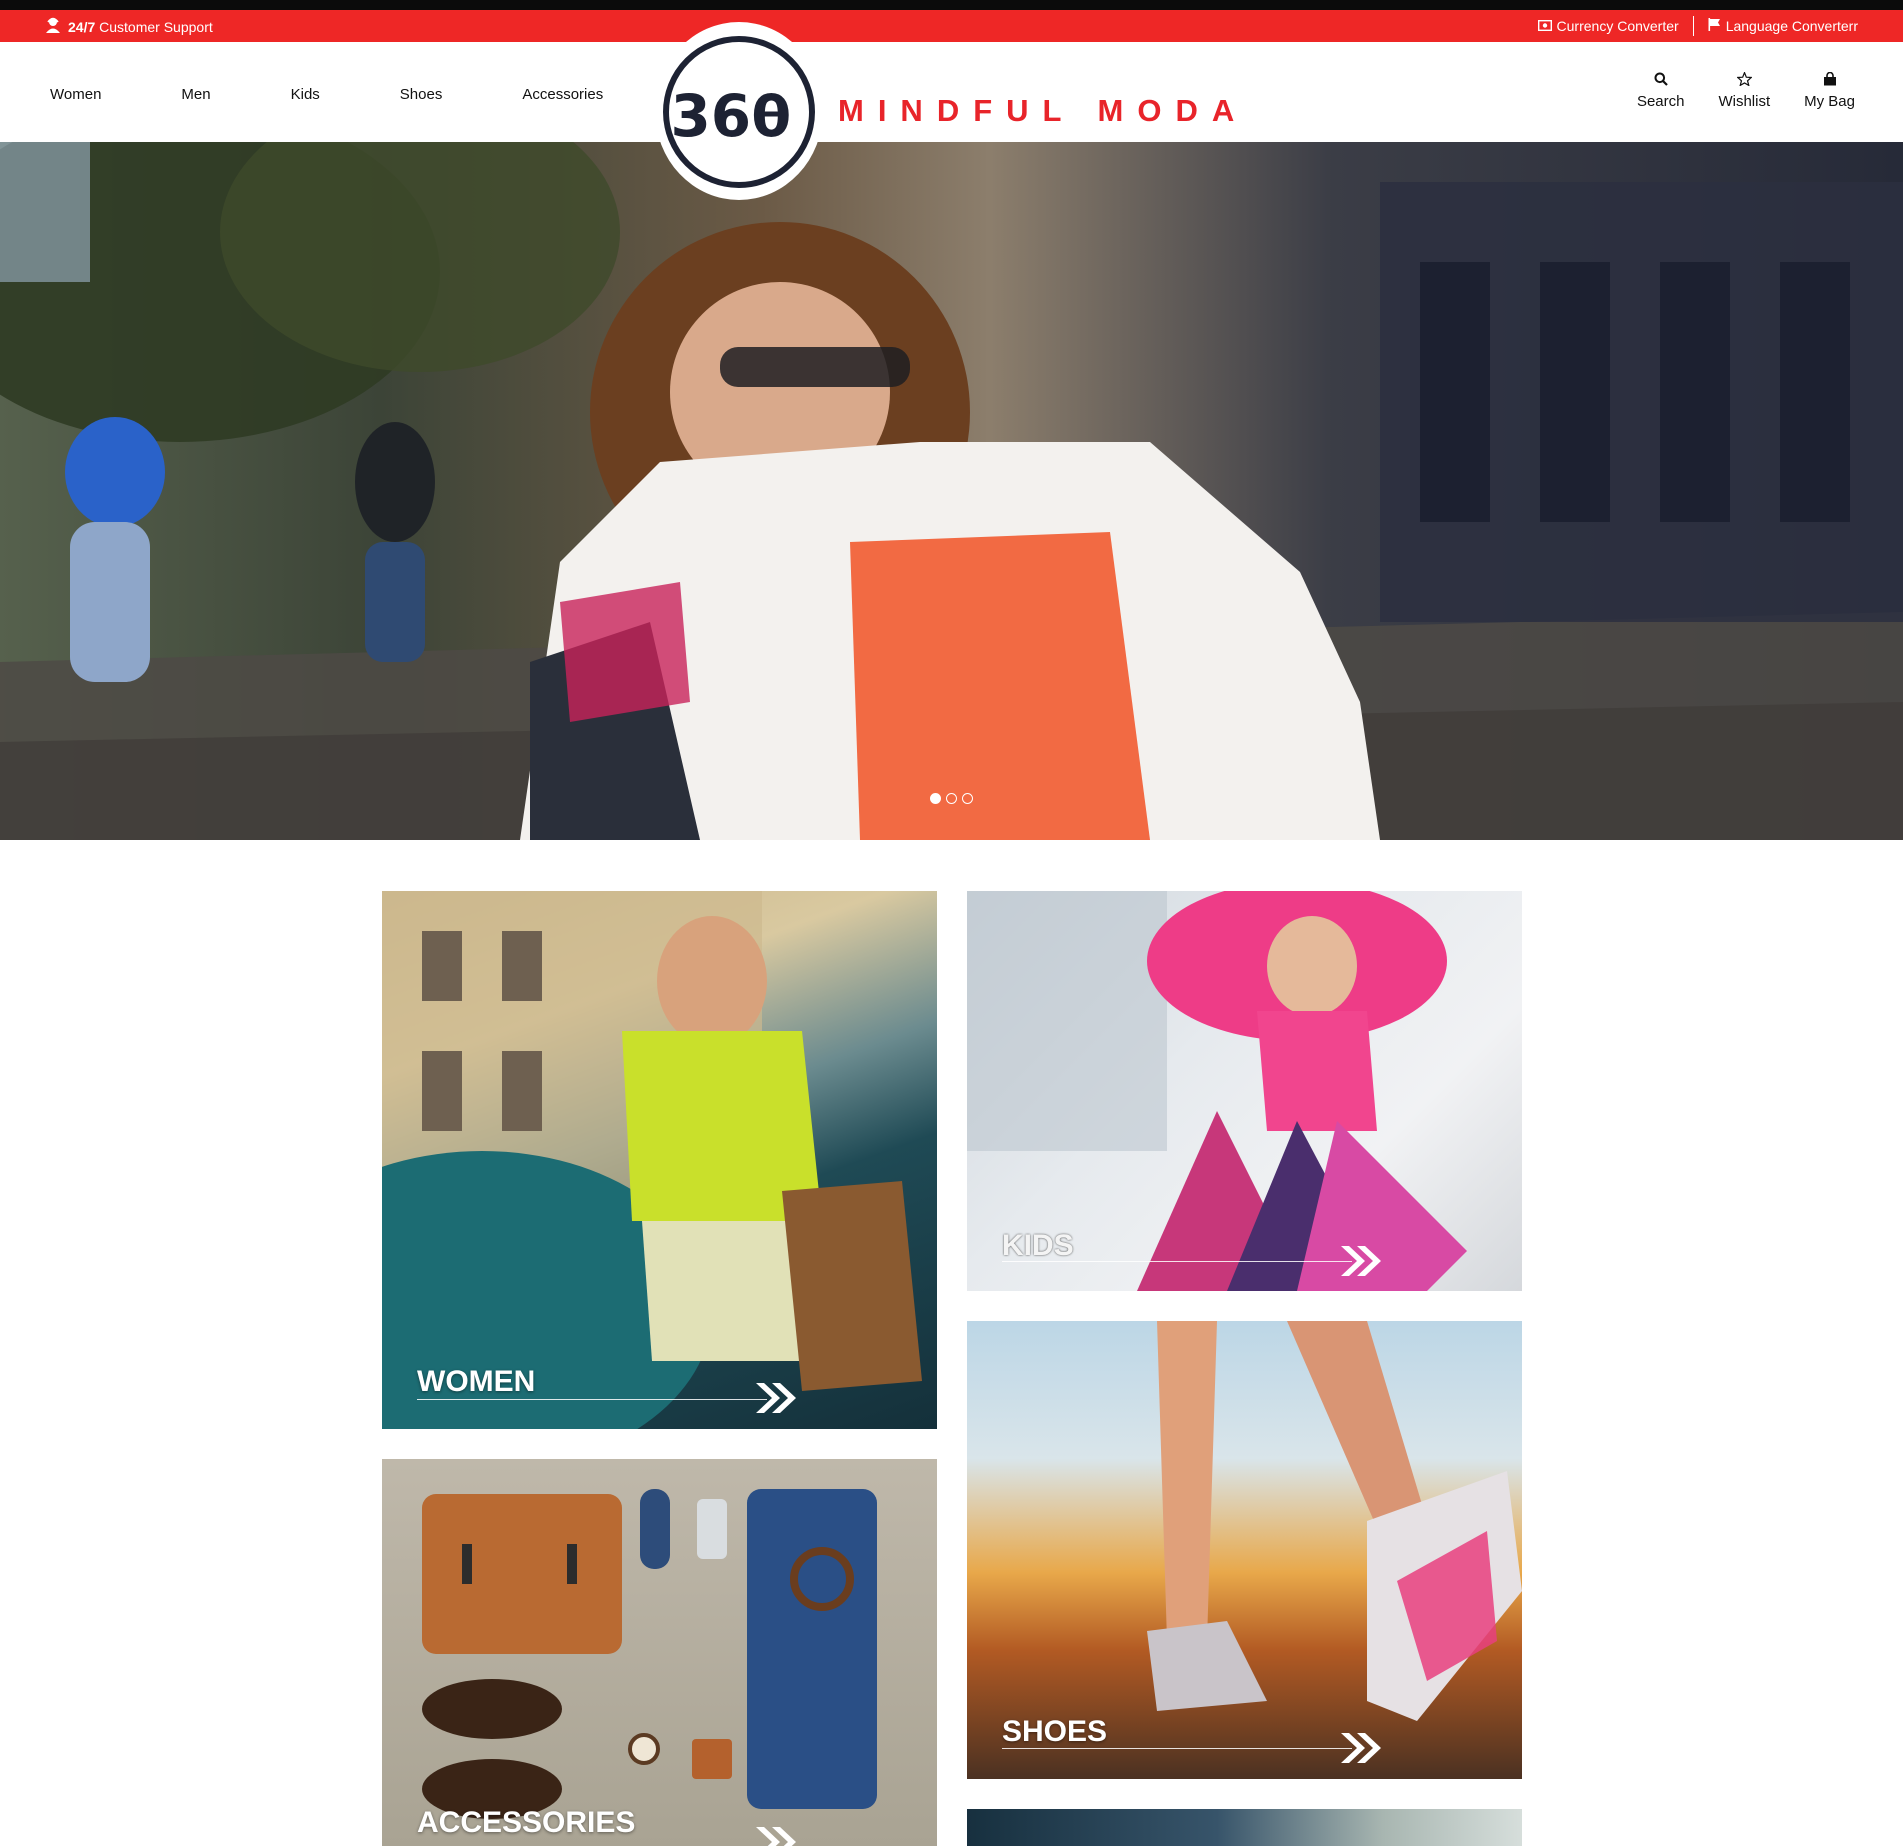 This screenshot has height=1846, width=1903. What do you see at coordinates (1744, 101) in the screenshot?
I see `wishlist-label: Wishlist` at bounding box center [1744, 101].